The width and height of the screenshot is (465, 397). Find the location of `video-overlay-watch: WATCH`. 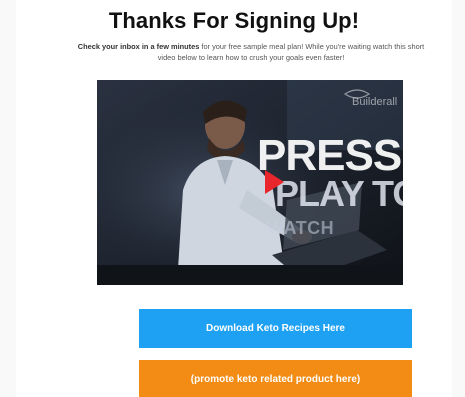

video-overlay-watch: WATCH is located at coordinates (301, 228).